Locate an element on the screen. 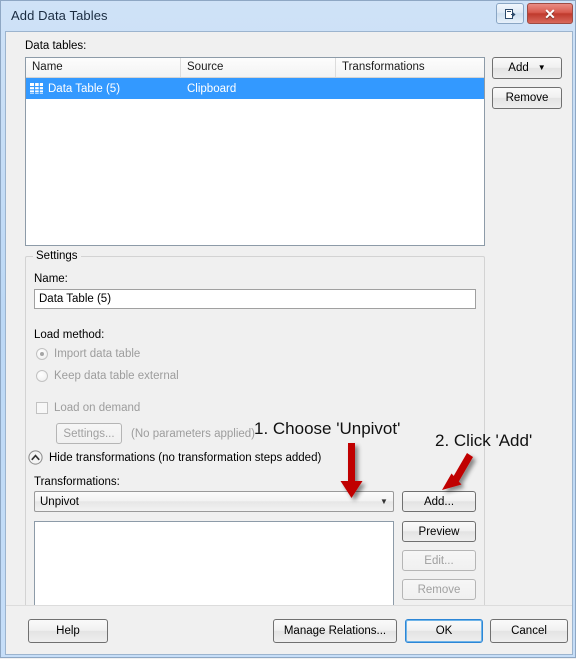  context-help-icon is located at coordinates (510, 13).